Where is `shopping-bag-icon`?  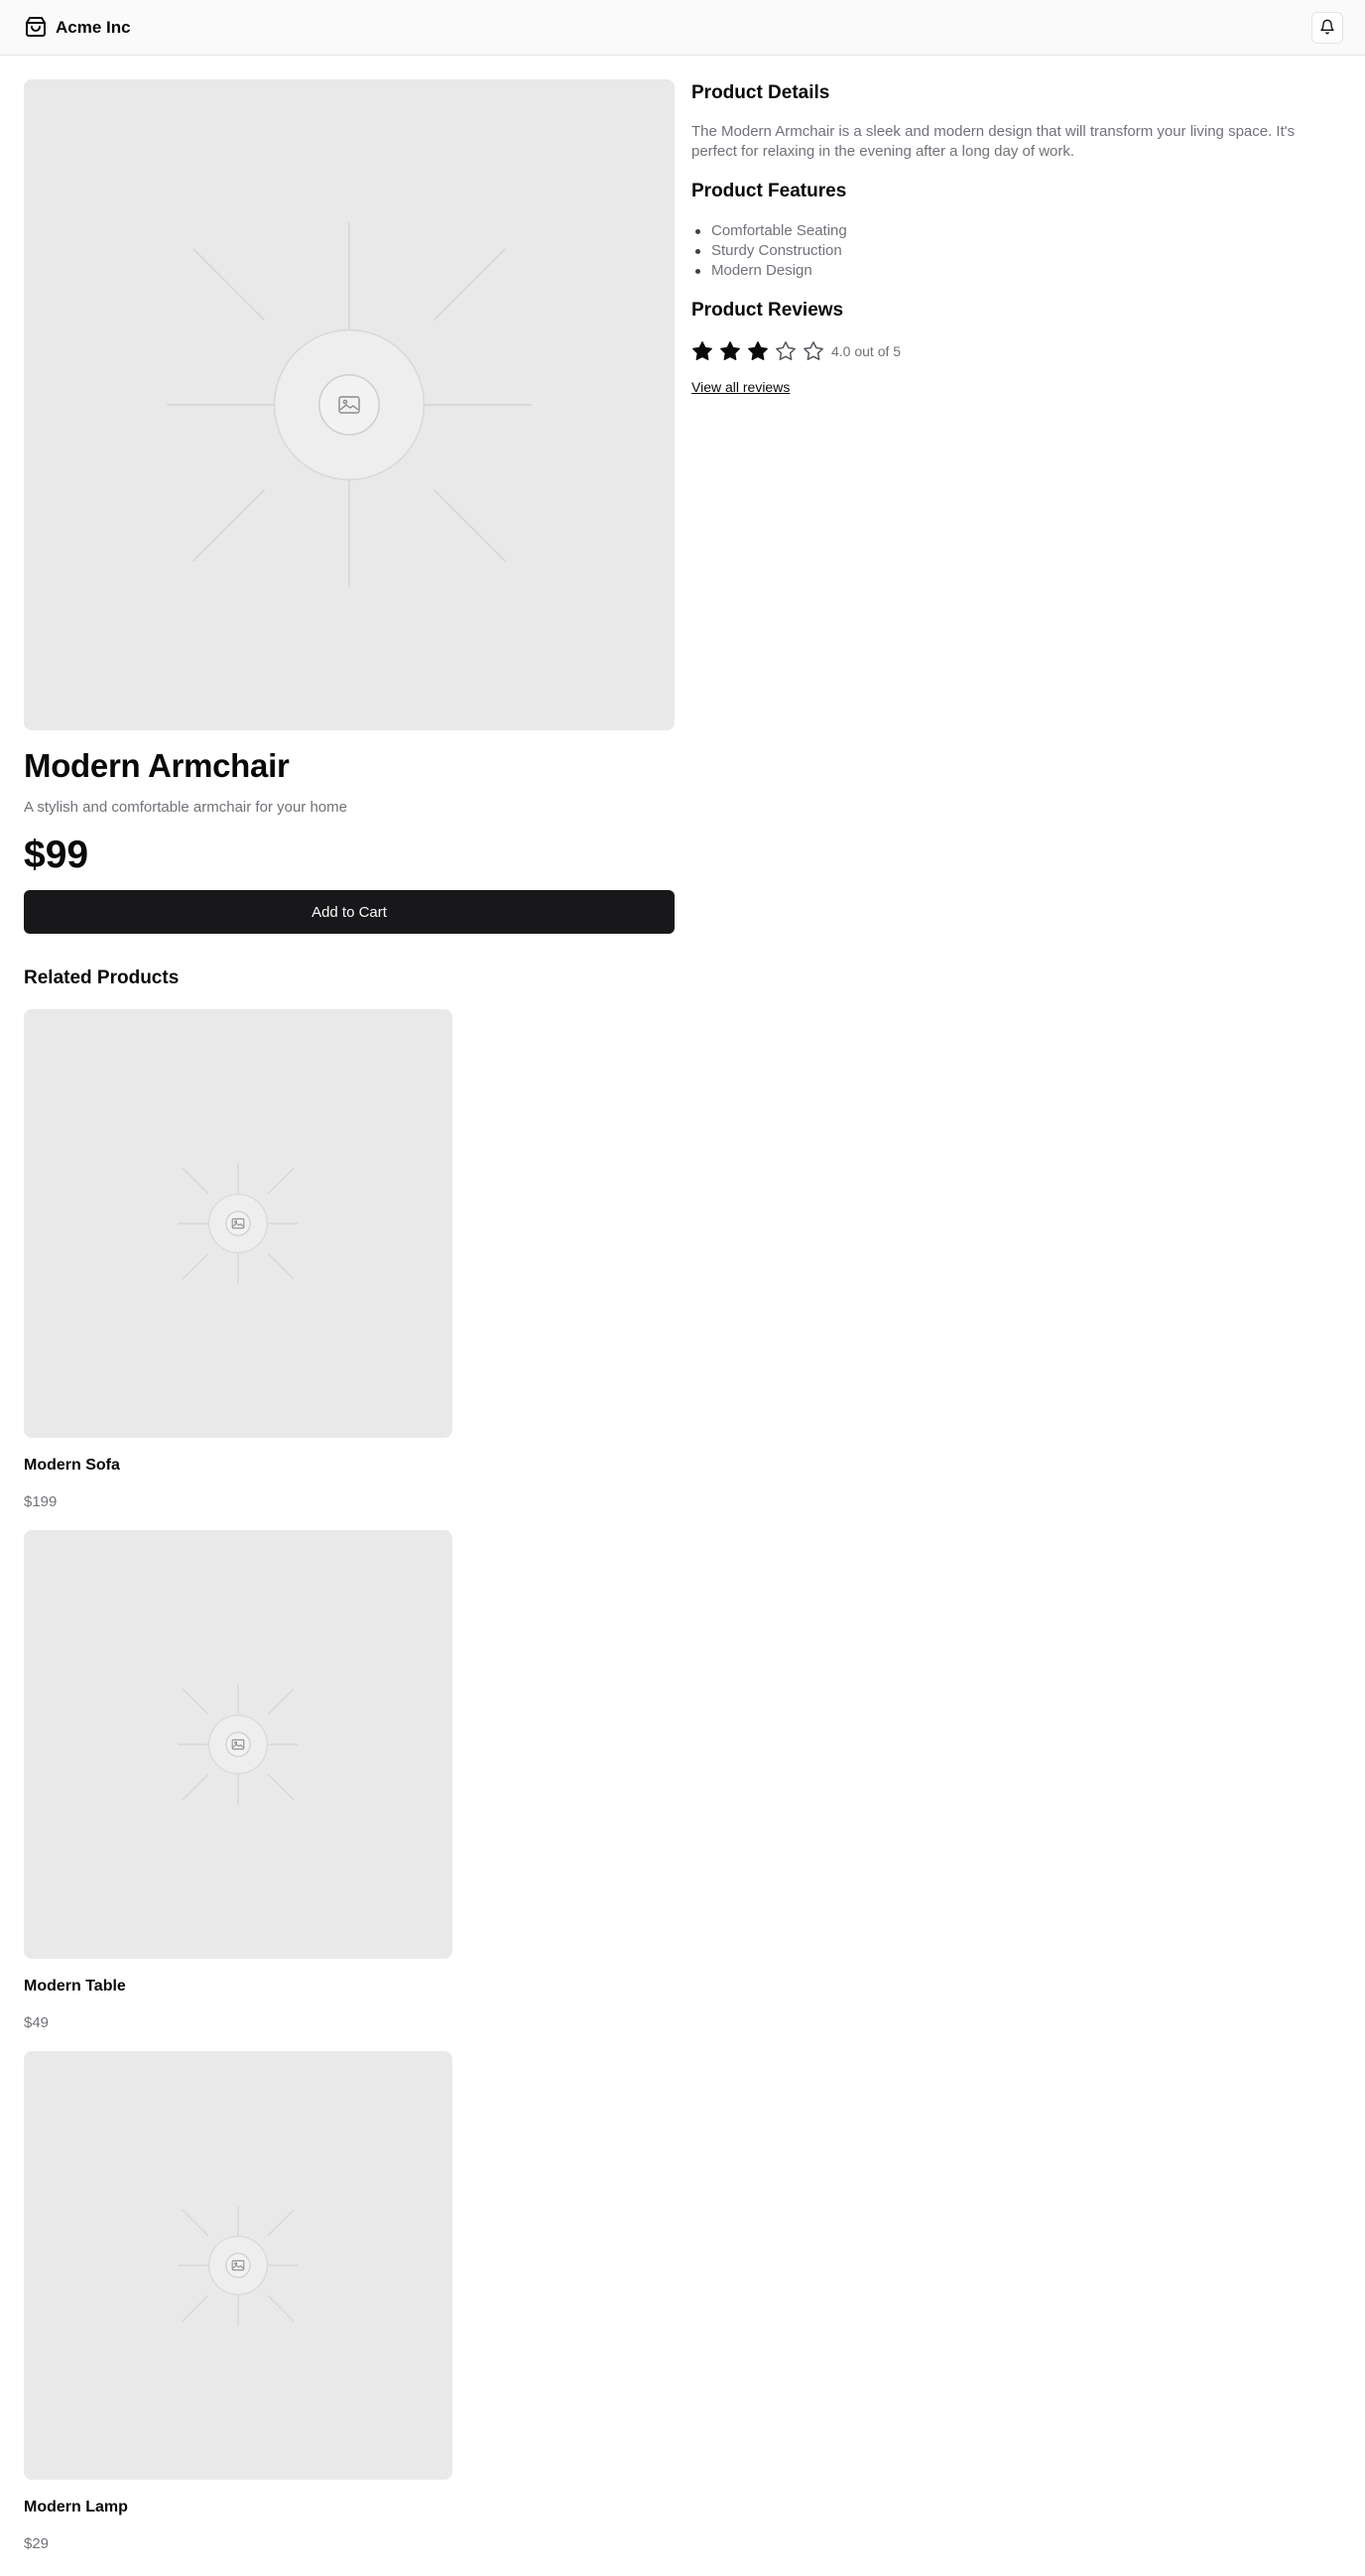 shopping-bag-icon is located at coordinates (36, 27).